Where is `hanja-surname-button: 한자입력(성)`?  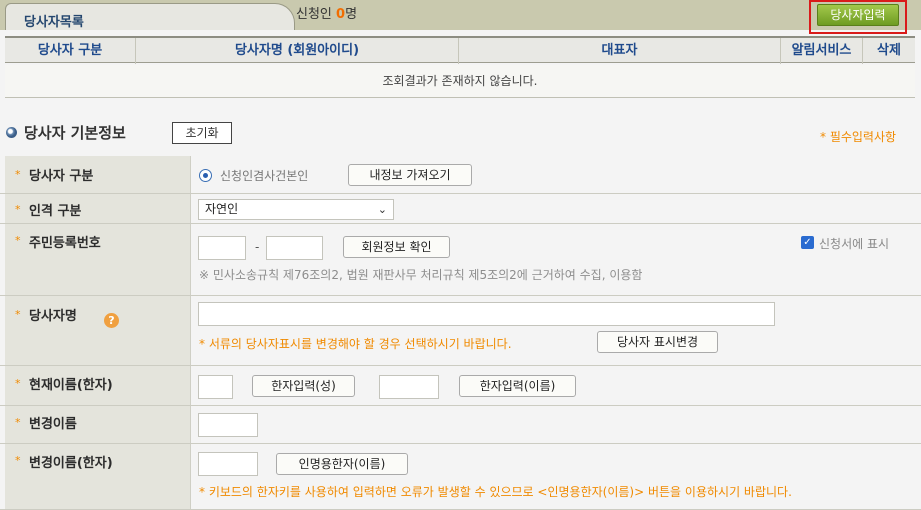
hanja-surname-button: 한자입력(성) is located at coordinates (303, 386).